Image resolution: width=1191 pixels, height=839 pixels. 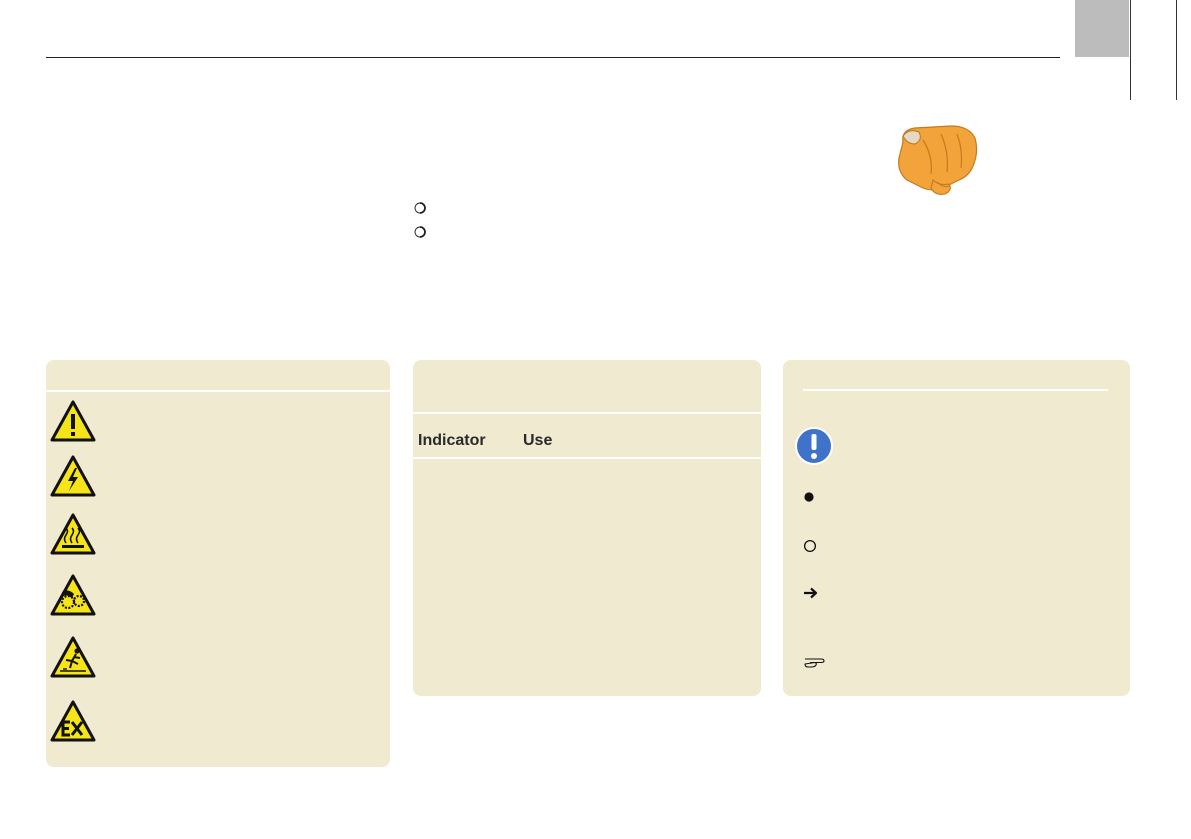 What do you see at coordinates (73, 721) in the screenshot?
I see `explosive-atmosphere-icon` at bounding box center [73, 721].